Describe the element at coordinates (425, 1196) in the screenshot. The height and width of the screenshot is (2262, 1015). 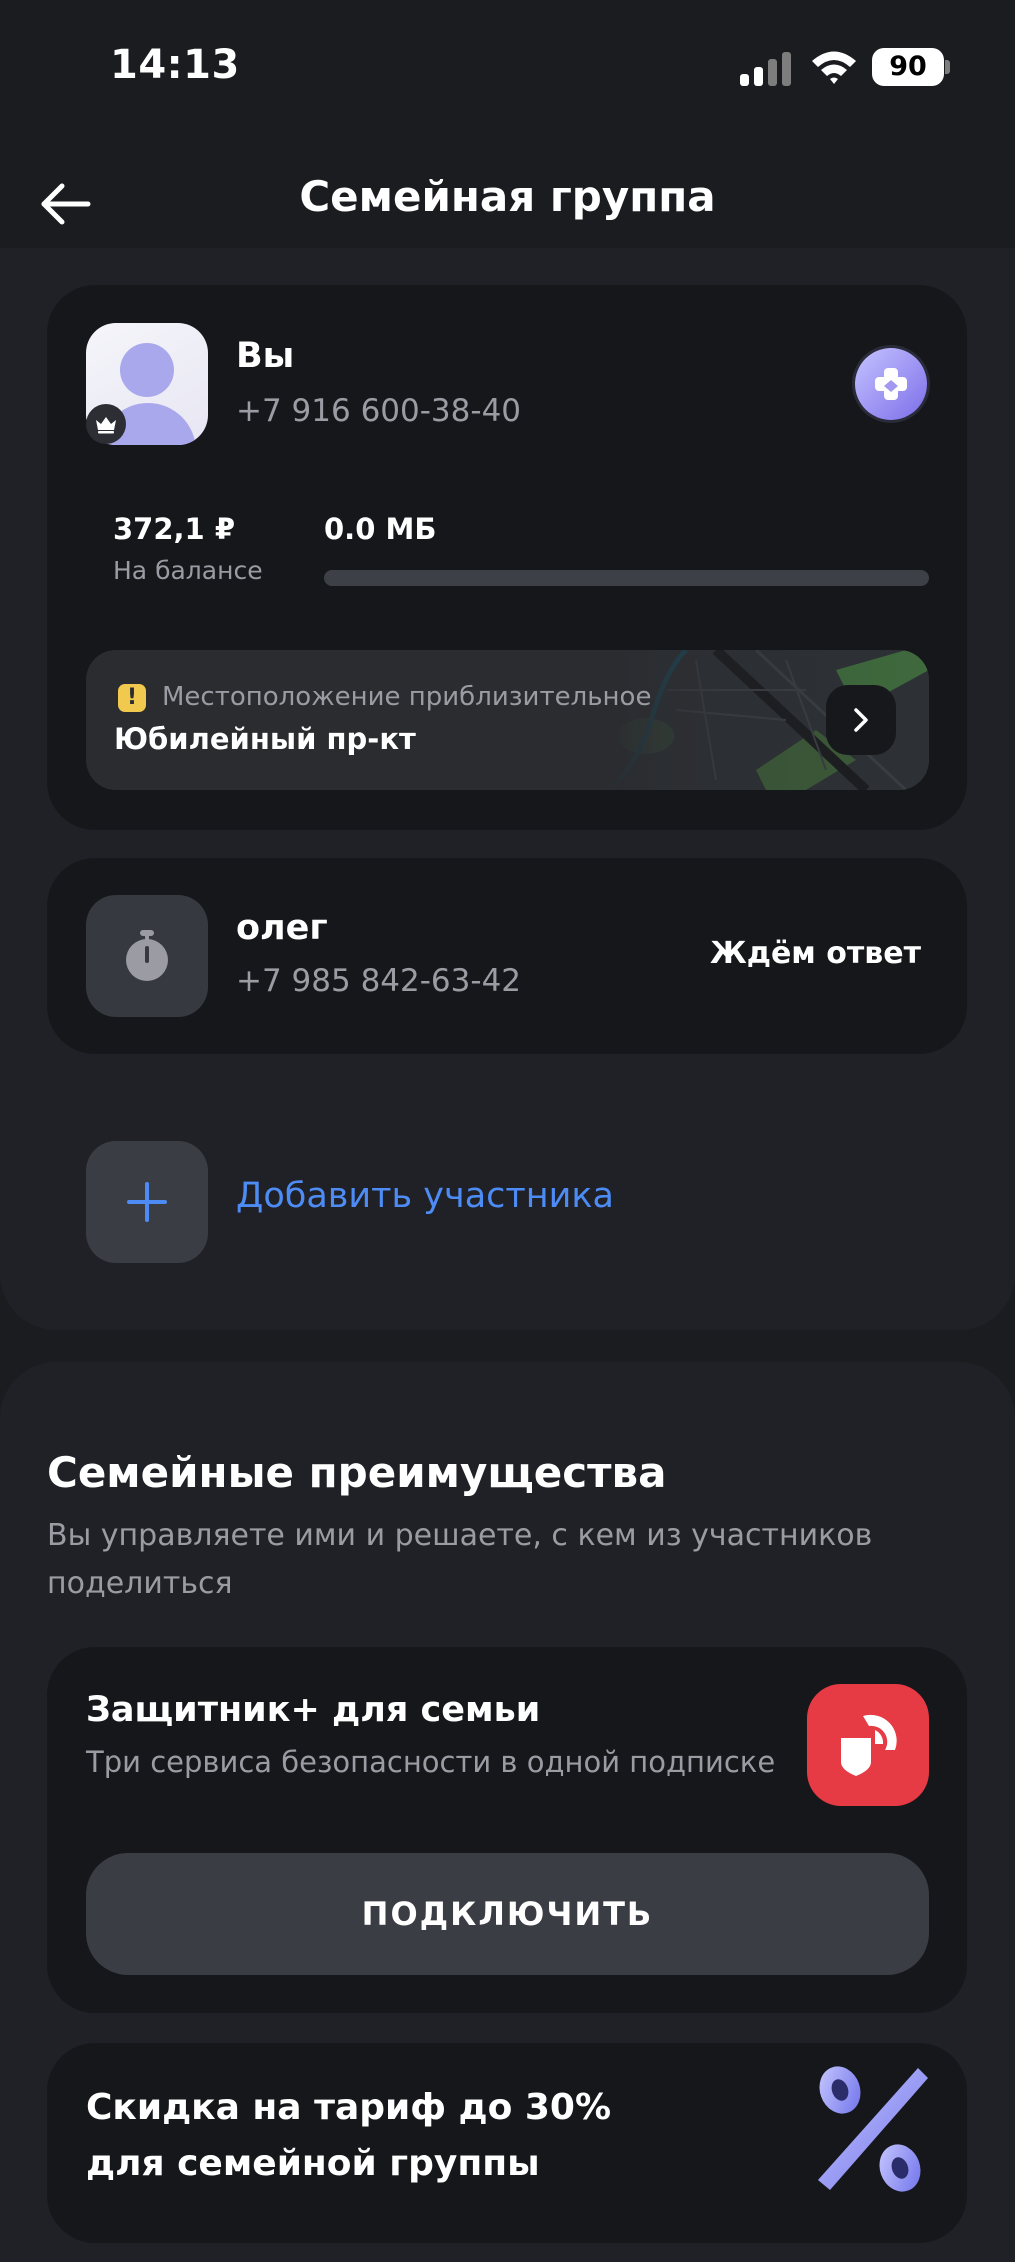
I see `add-member-link: Добавить участника` at that location.